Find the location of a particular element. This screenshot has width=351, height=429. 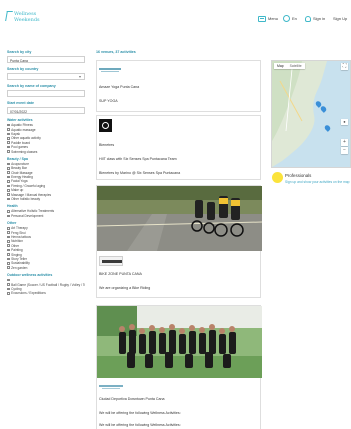

results-map: Map Satellite ⛶ ● + − is located at coordinates (311, 114).